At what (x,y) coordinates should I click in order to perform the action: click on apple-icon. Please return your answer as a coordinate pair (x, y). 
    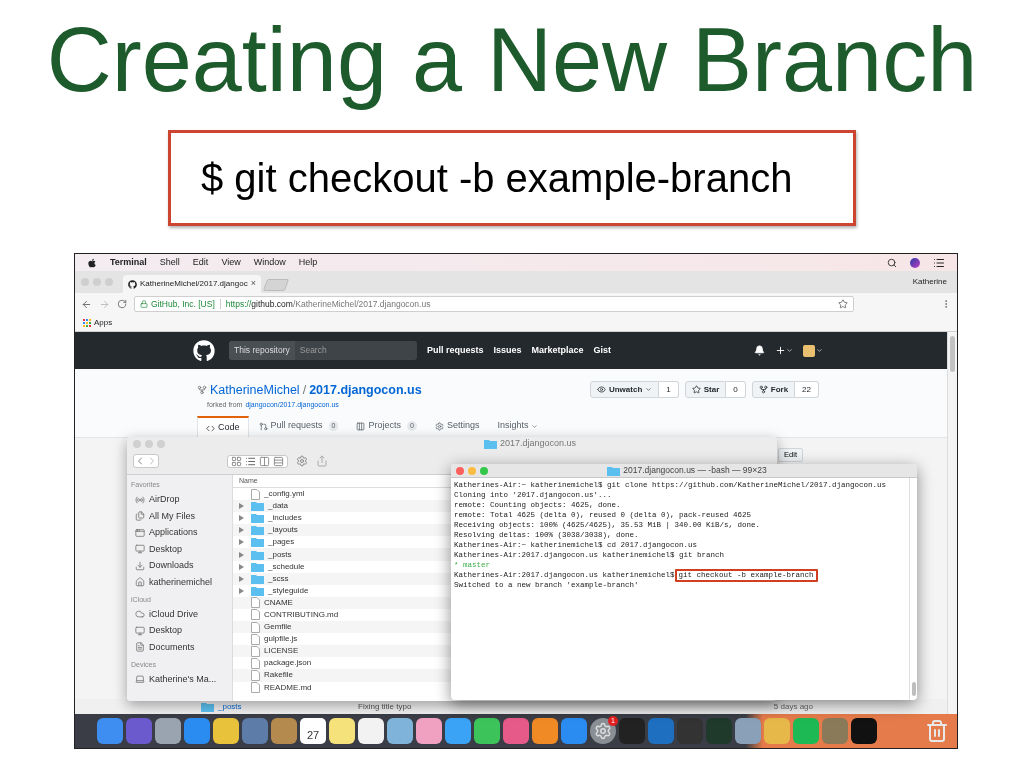
    Looking at the image, I should click on (92, 262).